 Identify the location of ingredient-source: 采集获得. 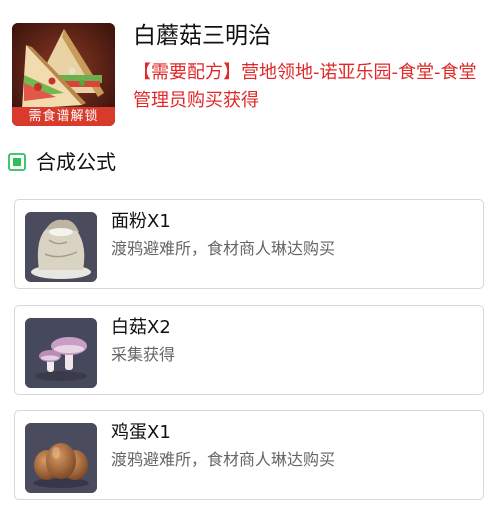
(143, 354).